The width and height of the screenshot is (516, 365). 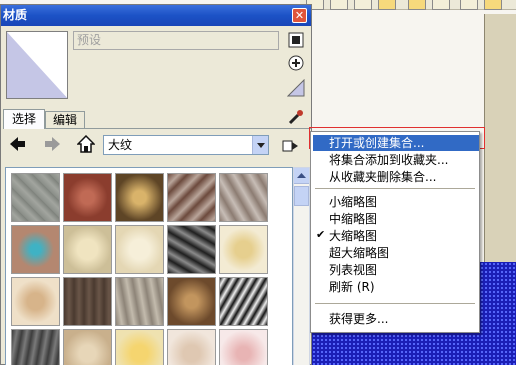 What do you see at coordinates (396, 270) in the screenshot?
I see `menu-item-list-view: 列表视图` at bounding box center [396, 270].